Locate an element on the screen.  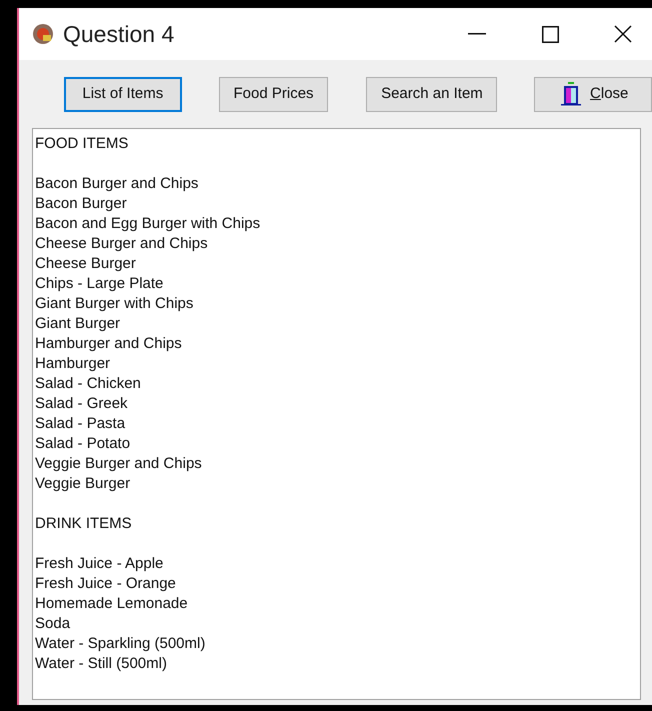
toolbar-button: Food Prices is located at coordinates (273, 94).